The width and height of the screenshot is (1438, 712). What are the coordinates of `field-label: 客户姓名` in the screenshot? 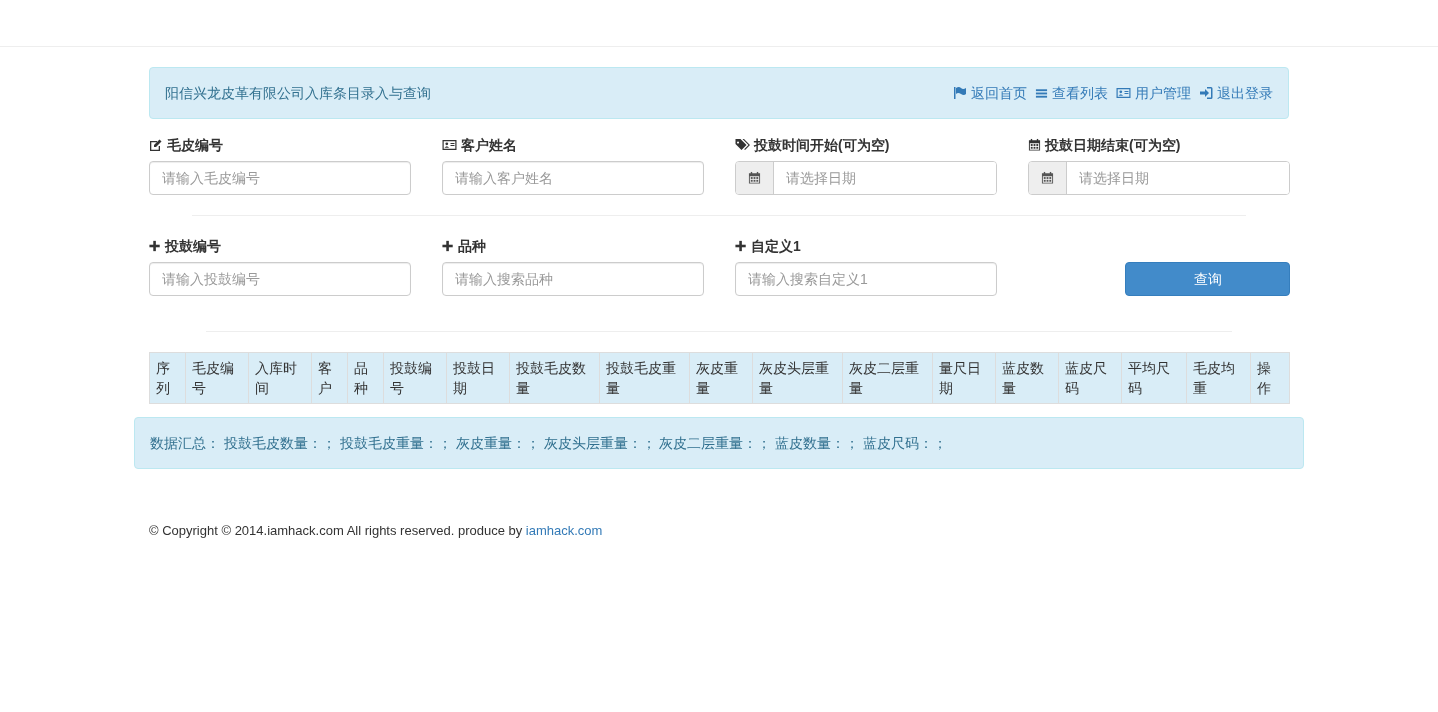 It's located at (489, 145).